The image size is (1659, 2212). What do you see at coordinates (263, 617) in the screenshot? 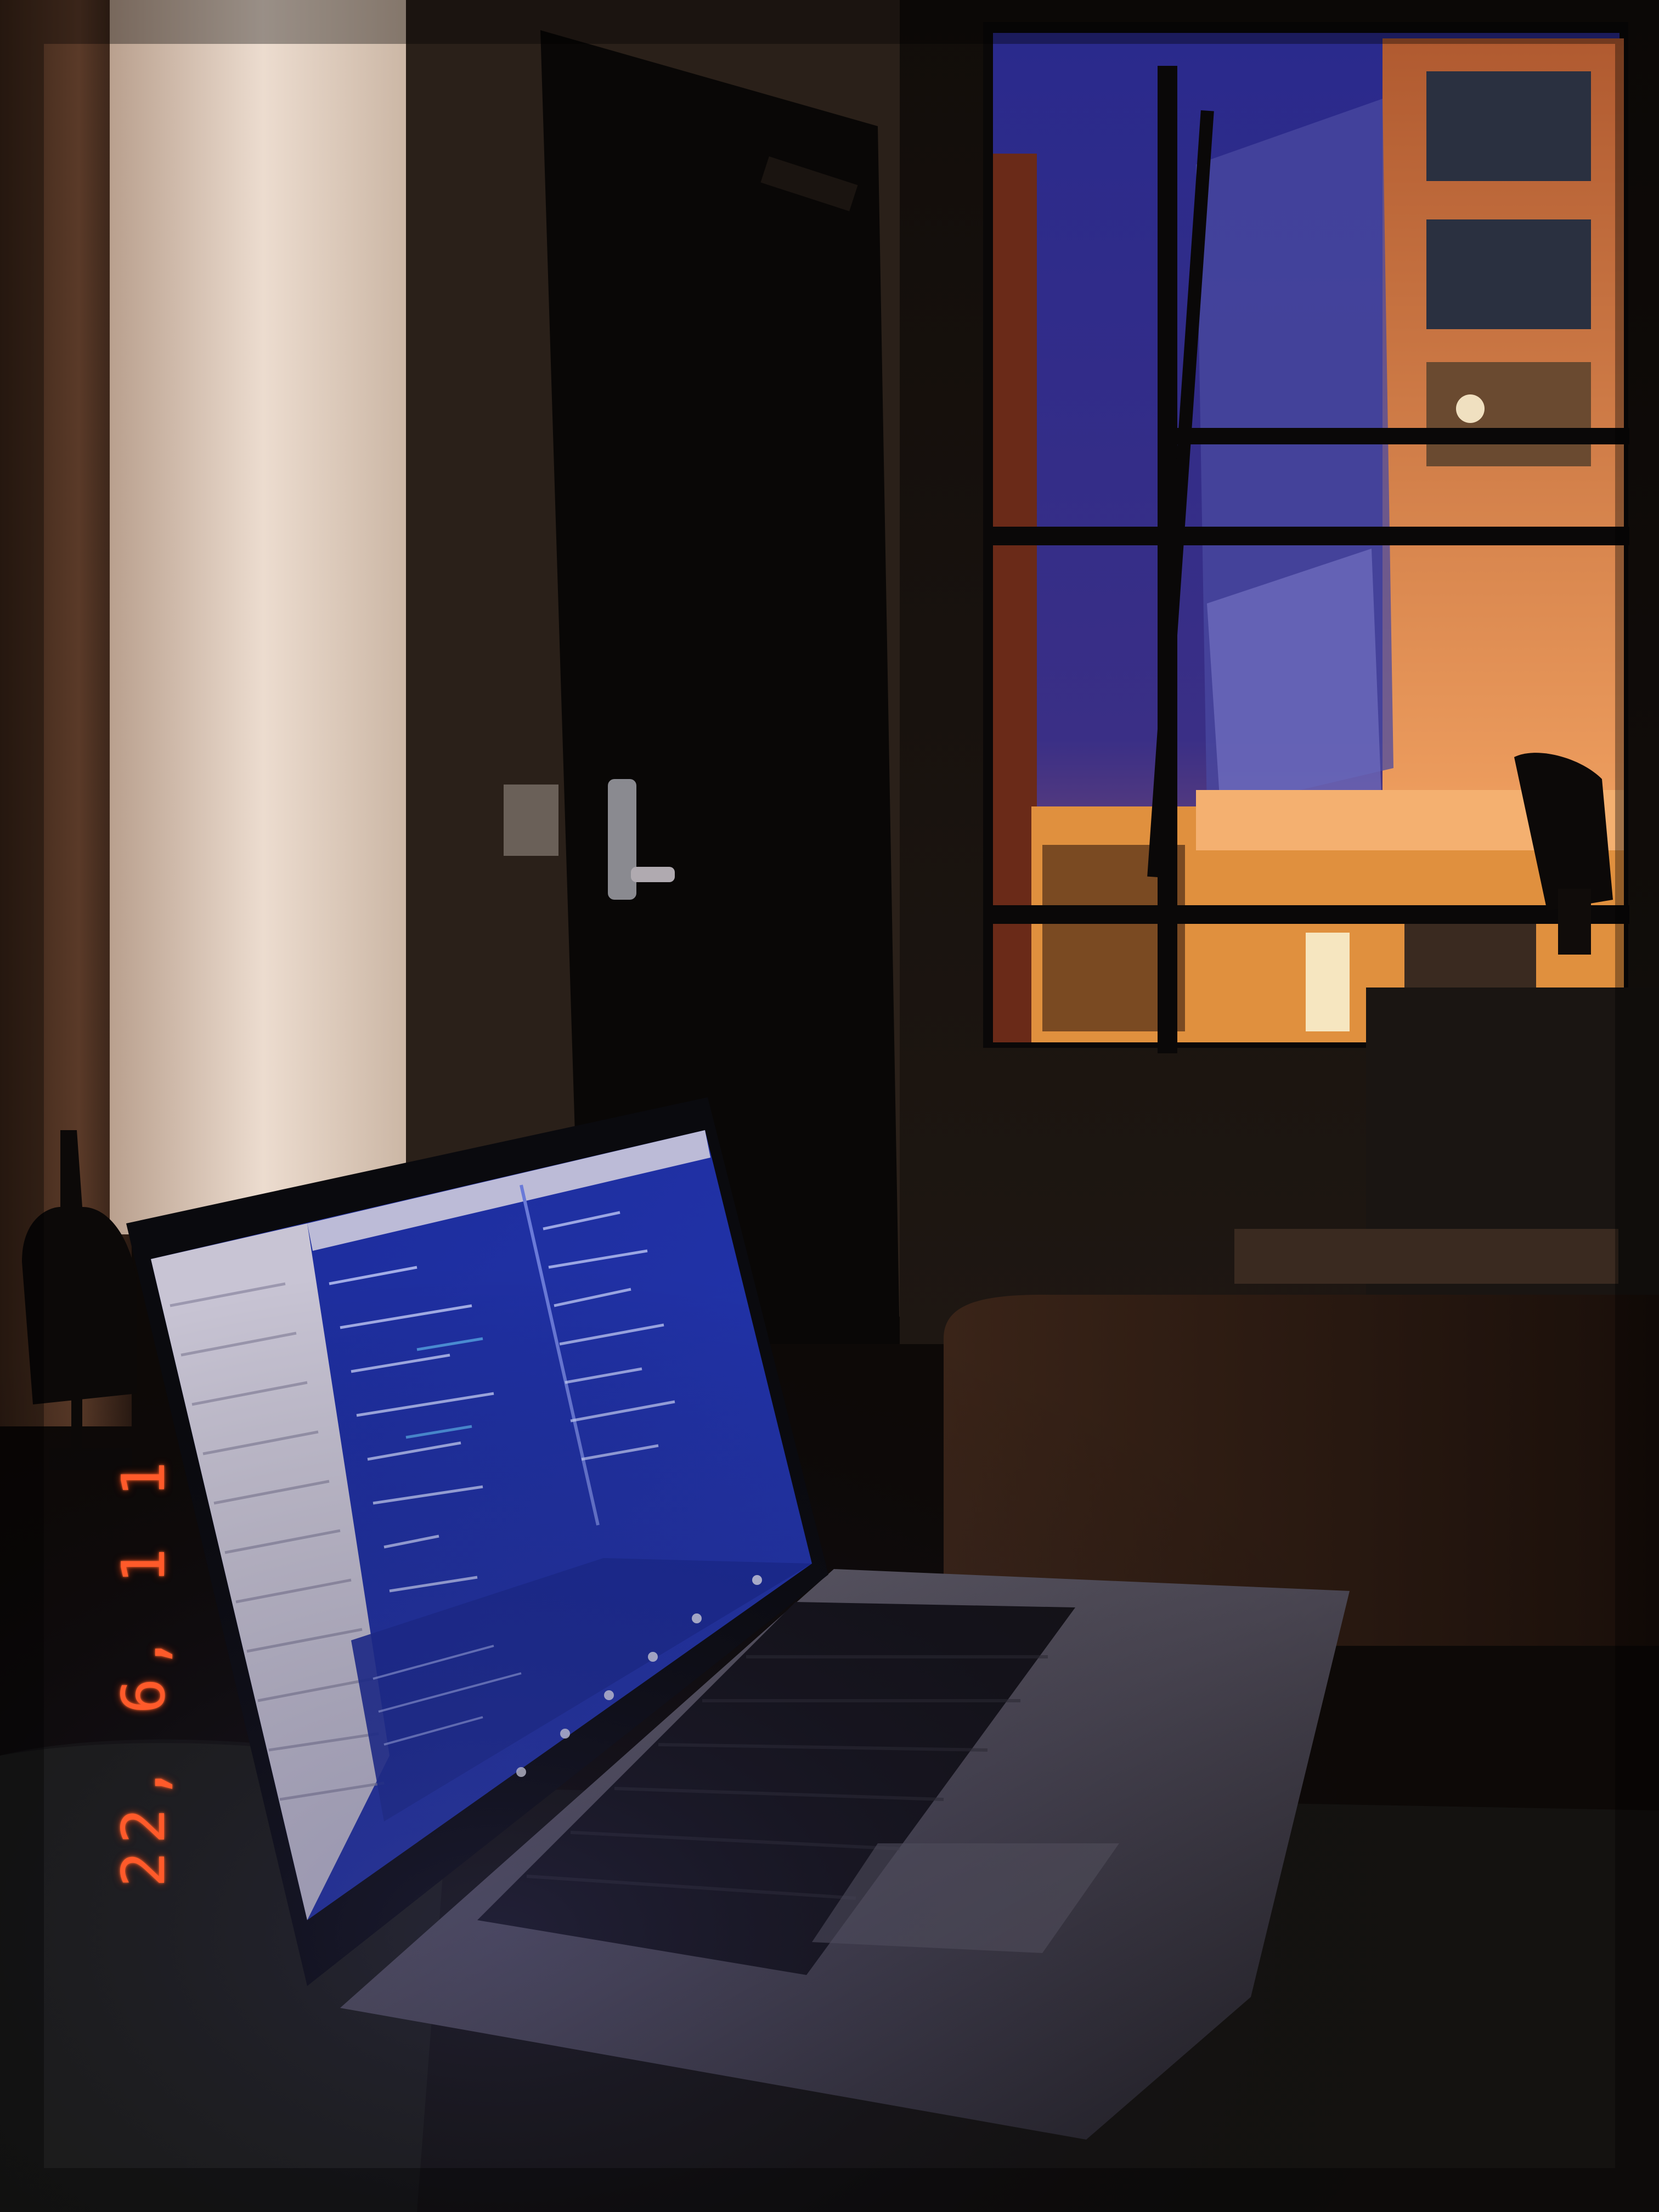
I see `lit-pillar` at bounding box center [263, 617].